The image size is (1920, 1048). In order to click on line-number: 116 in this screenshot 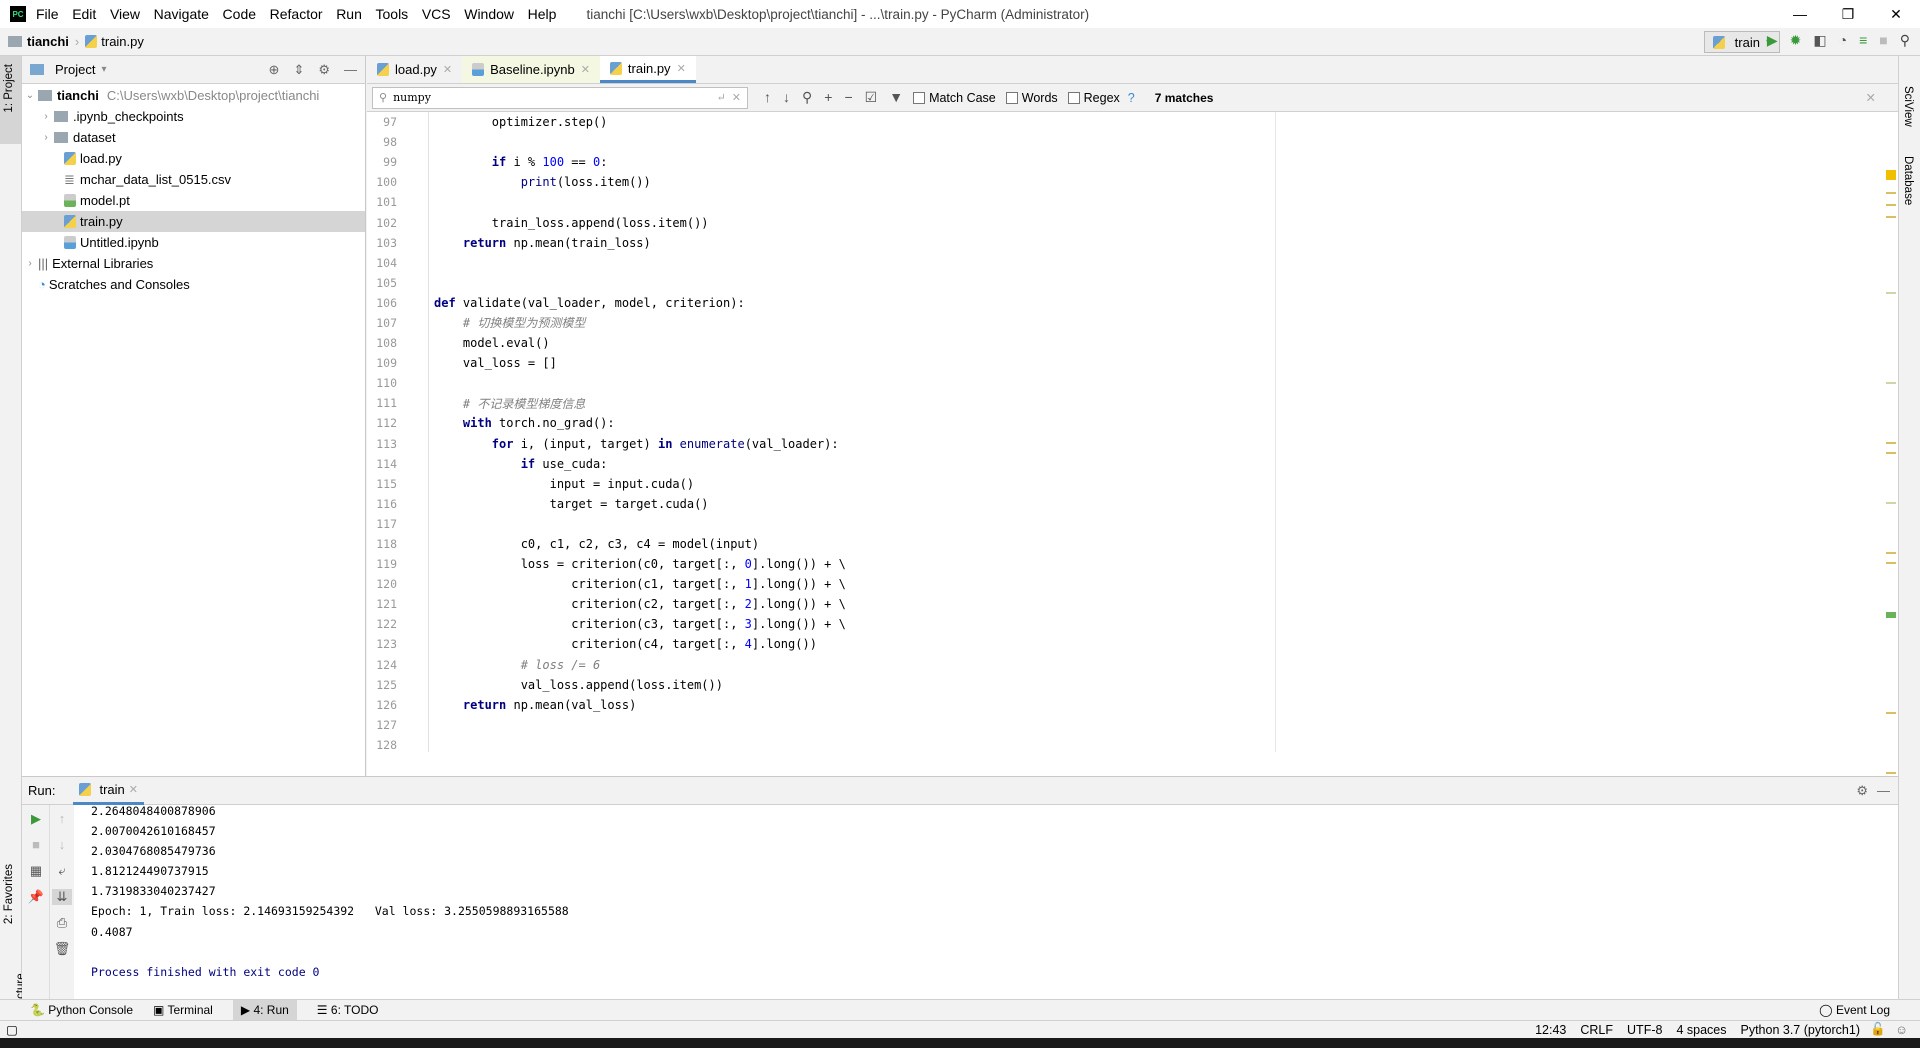, I will do `click(383, 504)`.